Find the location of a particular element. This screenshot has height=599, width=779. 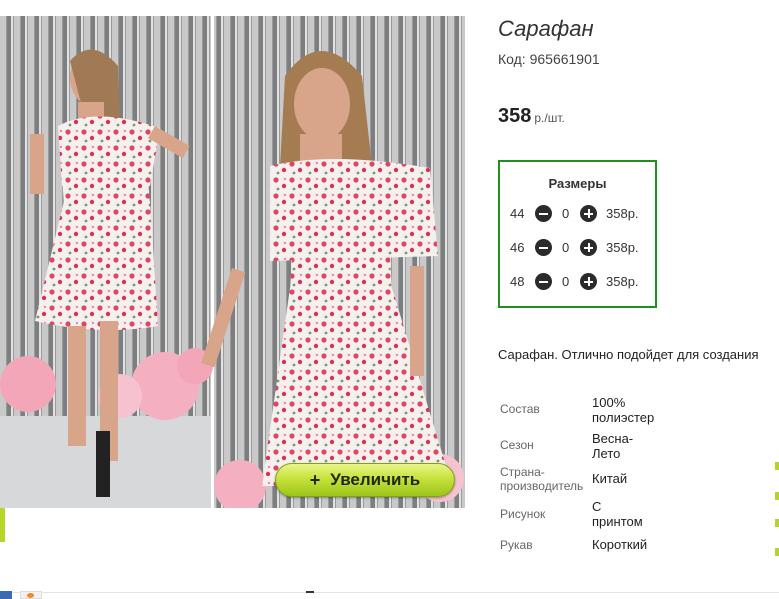

property-key: Рисунок is located at coordinates (523, 514).